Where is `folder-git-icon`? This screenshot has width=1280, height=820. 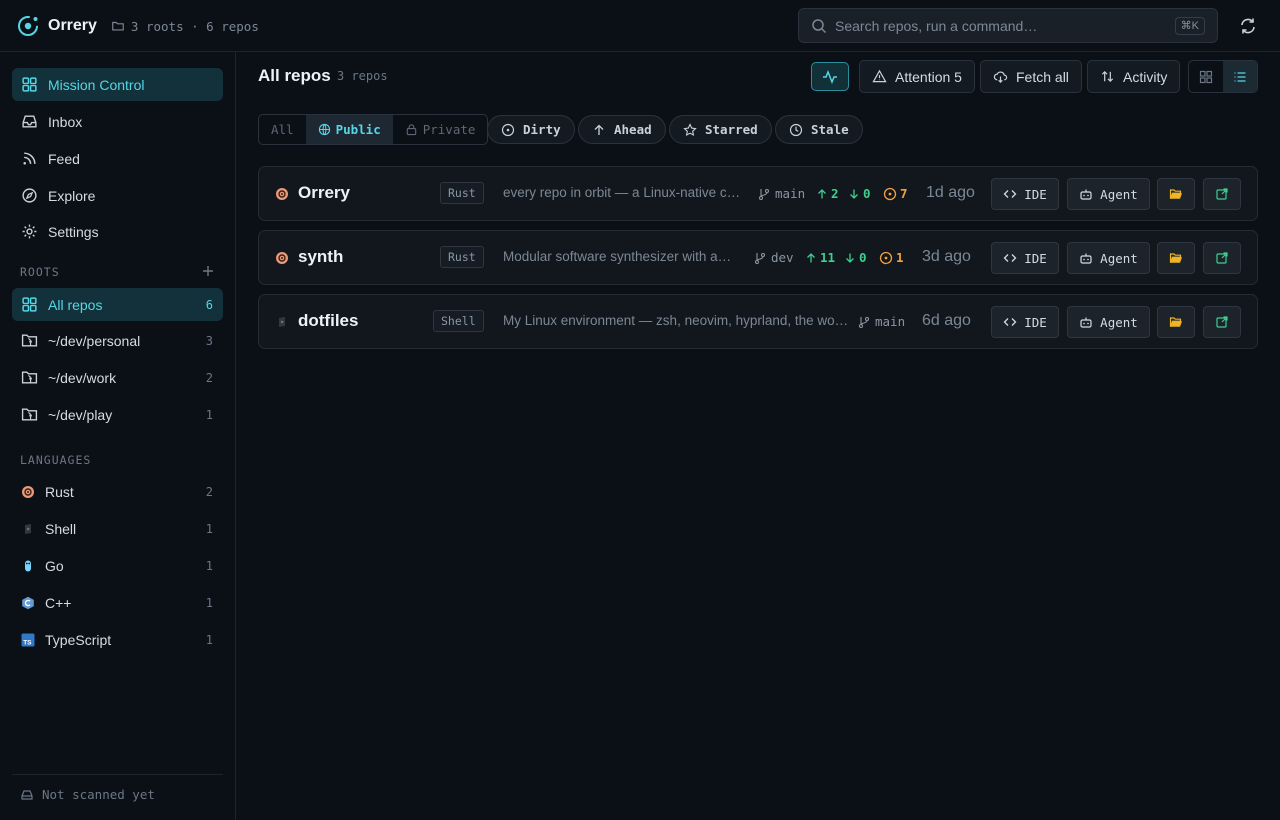 folder-git-icon is located at coordinates (29, 340).